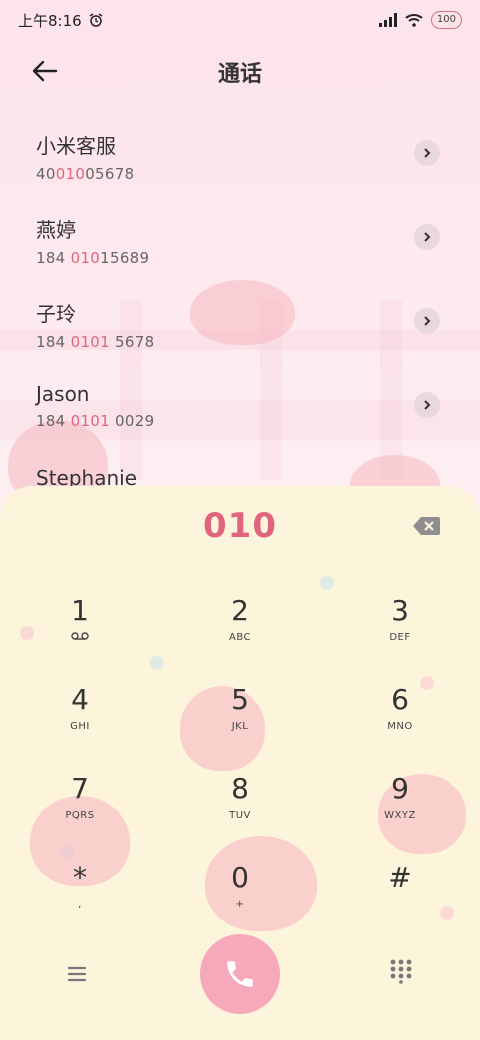  Describe the element at coordinates (400, 814) in the screenshot. I see `key-9: 9 WXYZ` at that location.